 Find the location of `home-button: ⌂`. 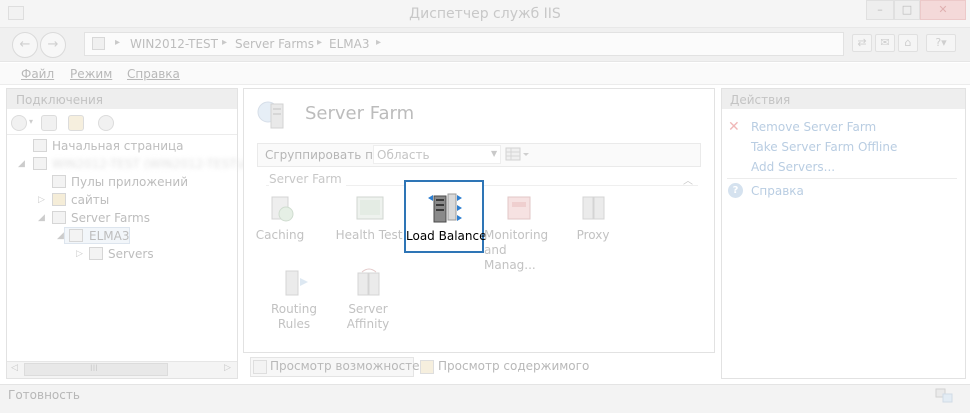

home-button: ⌂ is located at coordinates (908, 43).